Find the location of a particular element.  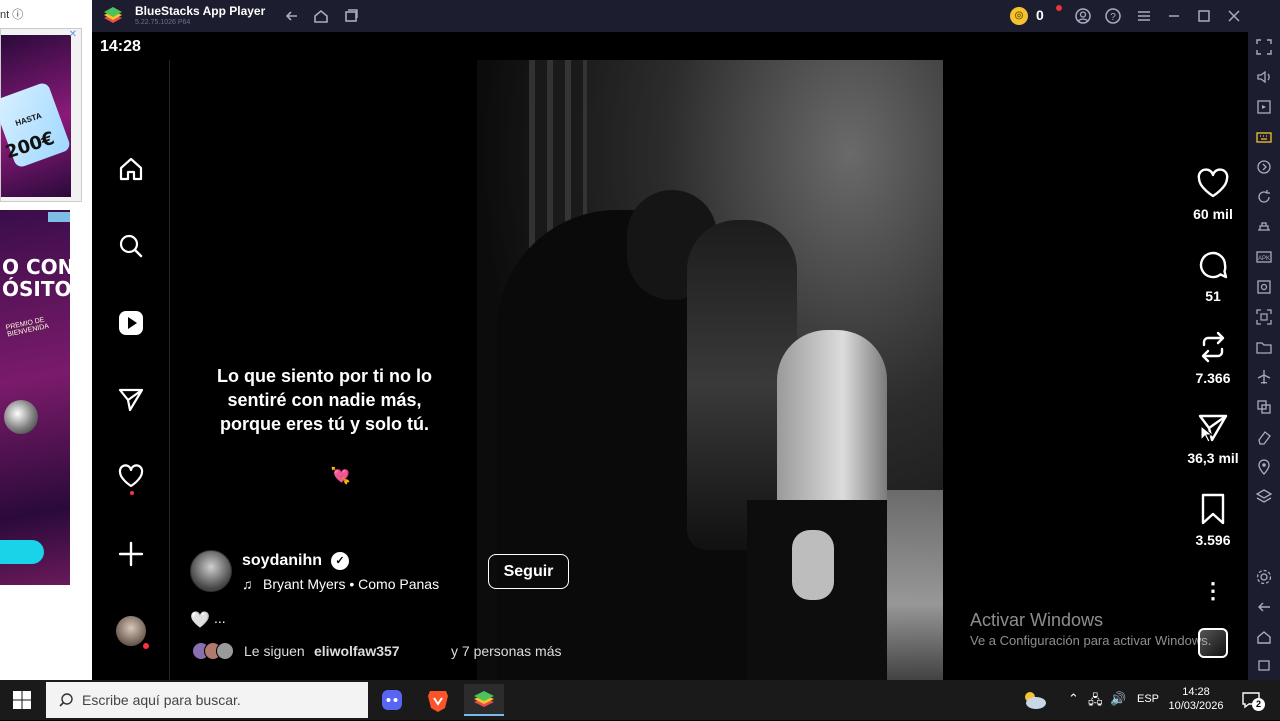

erase-icon is located at coordinates (1264, 437).